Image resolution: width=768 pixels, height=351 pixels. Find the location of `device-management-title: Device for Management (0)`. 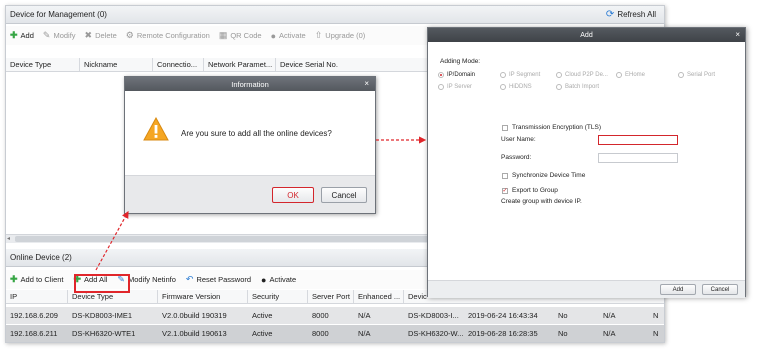

device-management-title: Device for Management (0) is located at coordinates (58, 14).